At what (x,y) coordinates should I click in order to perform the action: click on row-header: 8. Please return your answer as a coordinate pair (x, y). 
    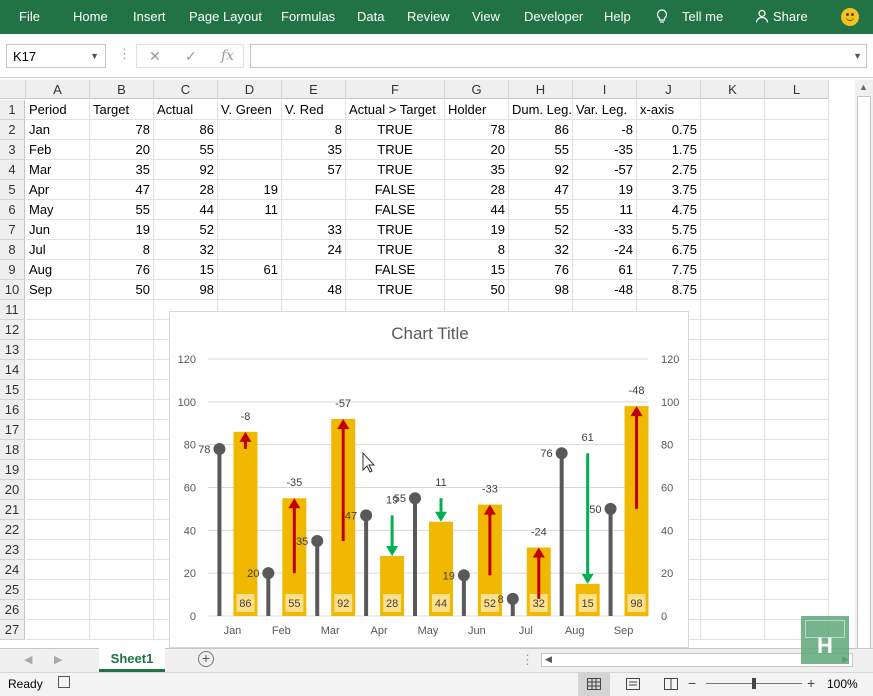
    Looking at the image, I should click on (12, 250).